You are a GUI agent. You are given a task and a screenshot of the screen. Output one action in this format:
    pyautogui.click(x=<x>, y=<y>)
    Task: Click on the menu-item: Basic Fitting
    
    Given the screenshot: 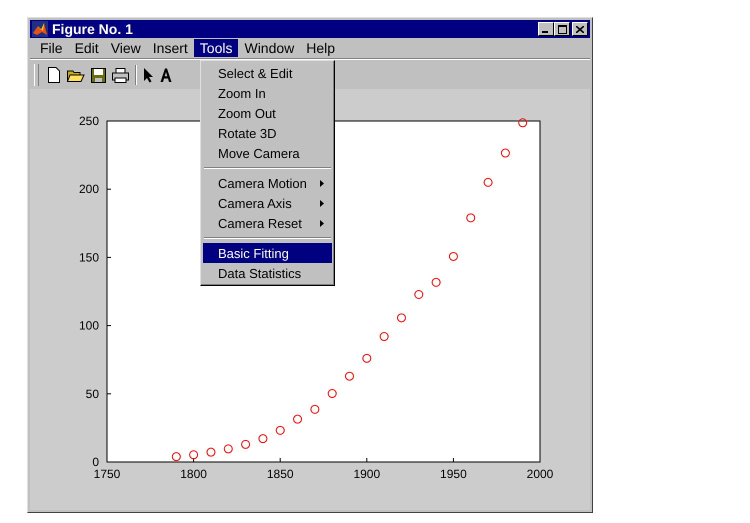 What is the action you would take?
    pyautogui.click(x=267, y=253)
    